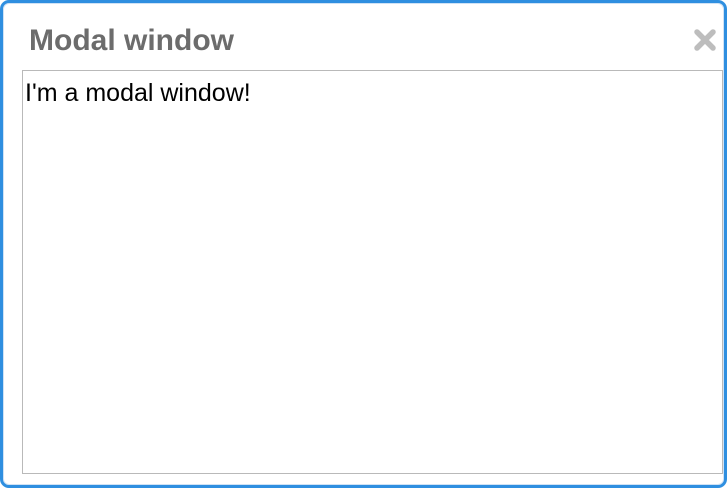  What do you see at coordinates (131, 40) in the screenshot?
I see `modal-title: Modal window` at bounding box center [131, 40].